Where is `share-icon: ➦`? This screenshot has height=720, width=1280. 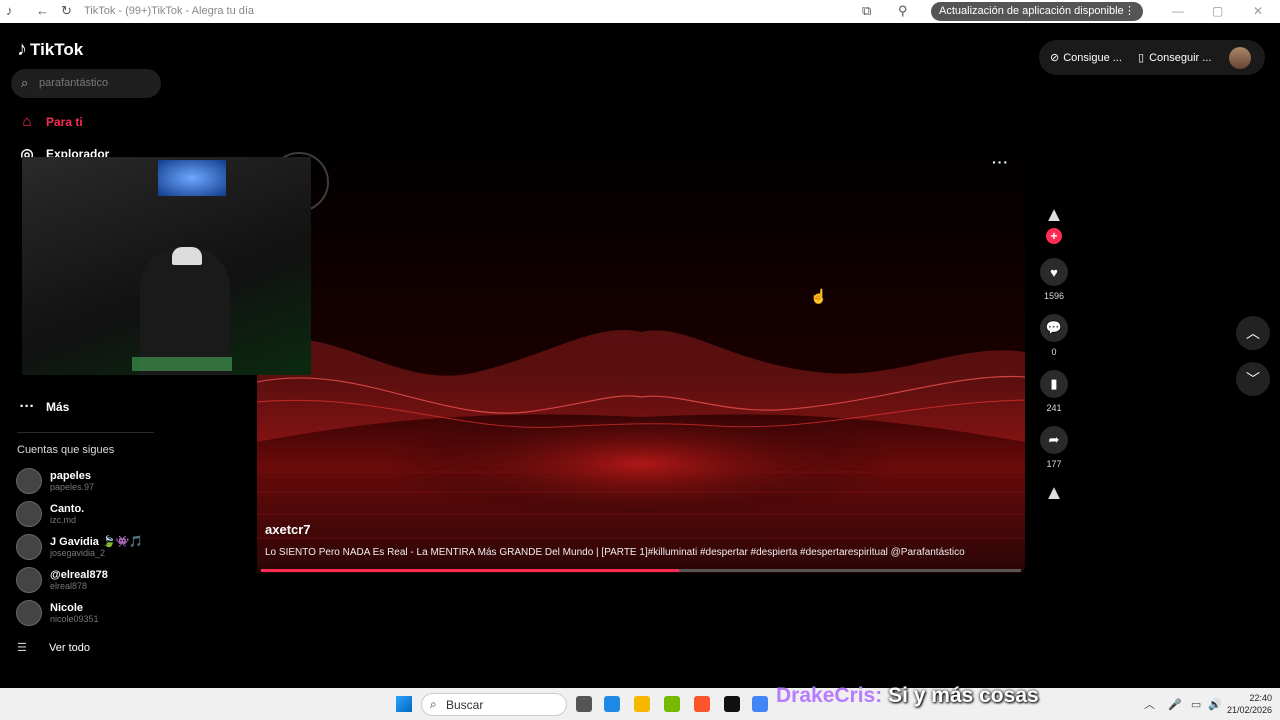
share-icon: ➦ is located at coordinates (1054, 440).